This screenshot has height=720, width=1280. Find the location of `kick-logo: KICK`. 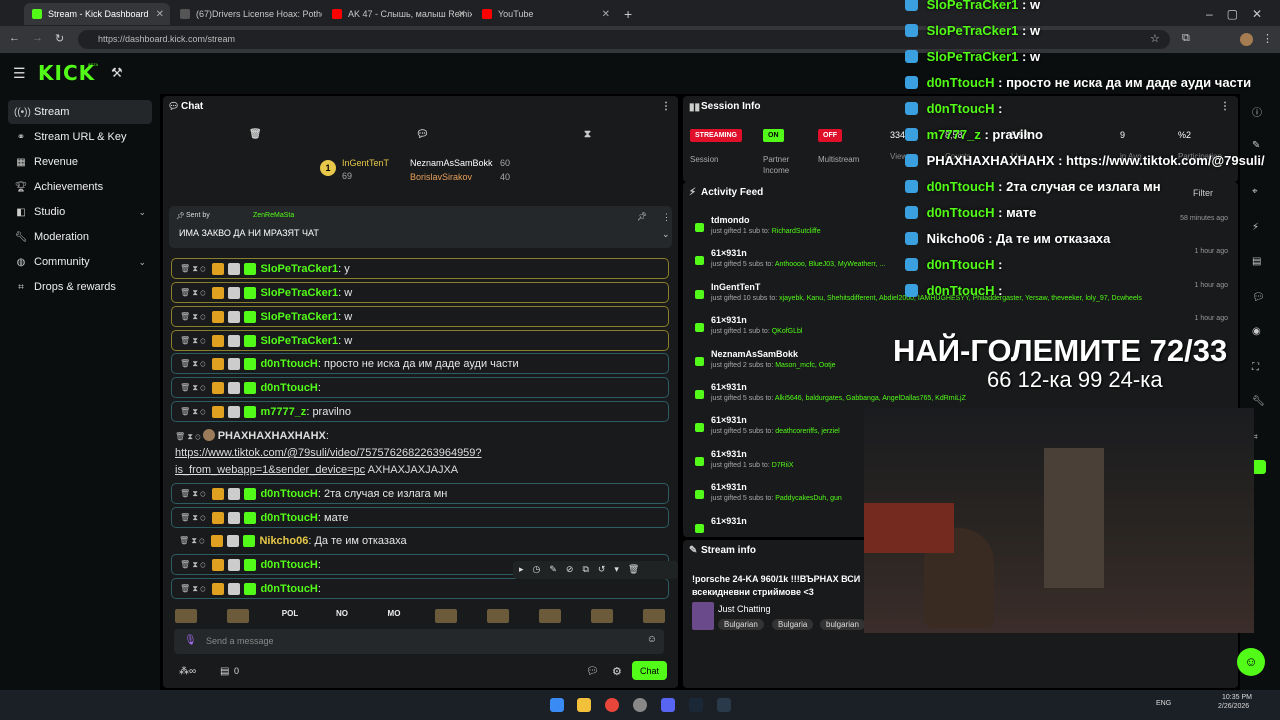

kick-logo: KICK is located at coordinates (66, 73).